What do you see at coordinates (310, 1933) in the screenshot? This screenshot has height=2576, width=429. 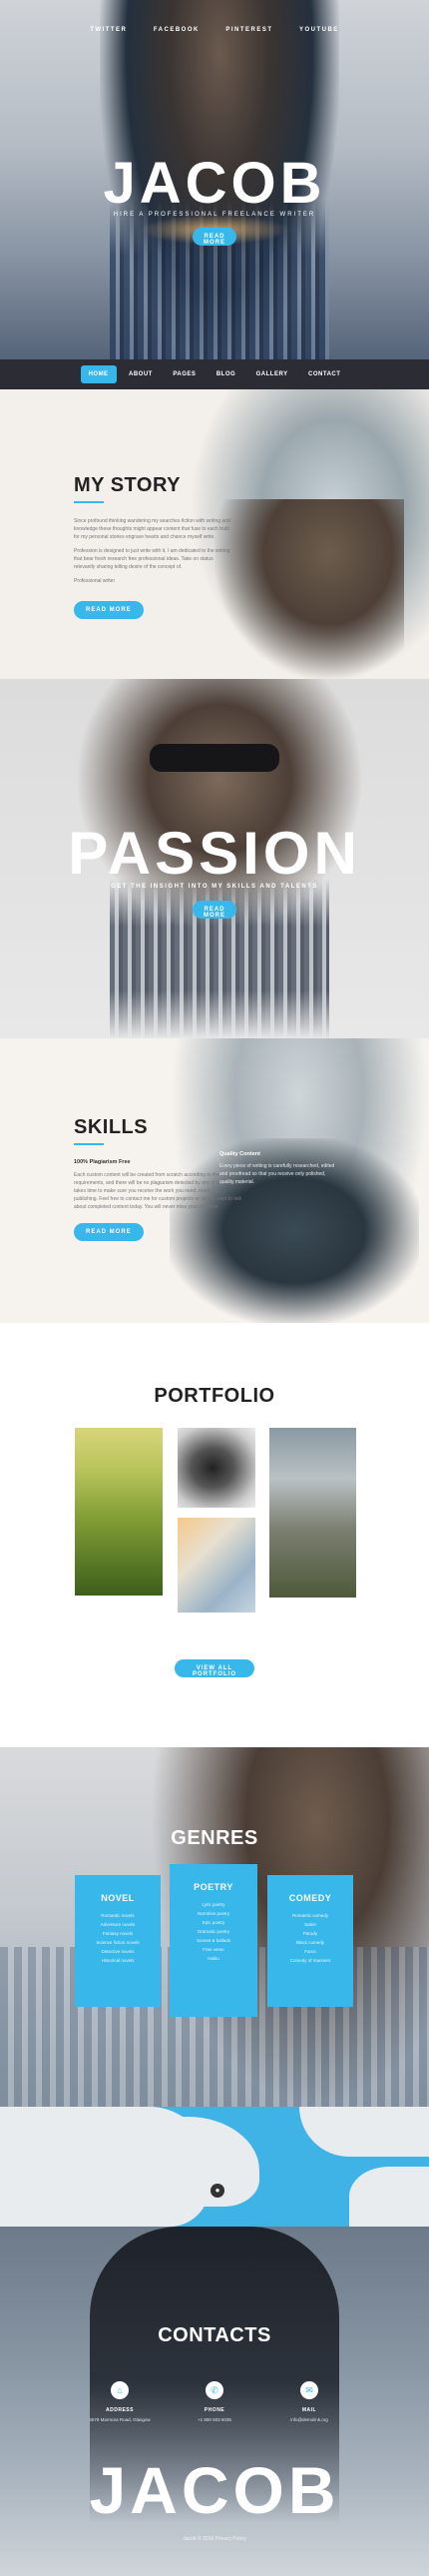 I see `genre-item: Parody` at bounding box center [310, 1933].